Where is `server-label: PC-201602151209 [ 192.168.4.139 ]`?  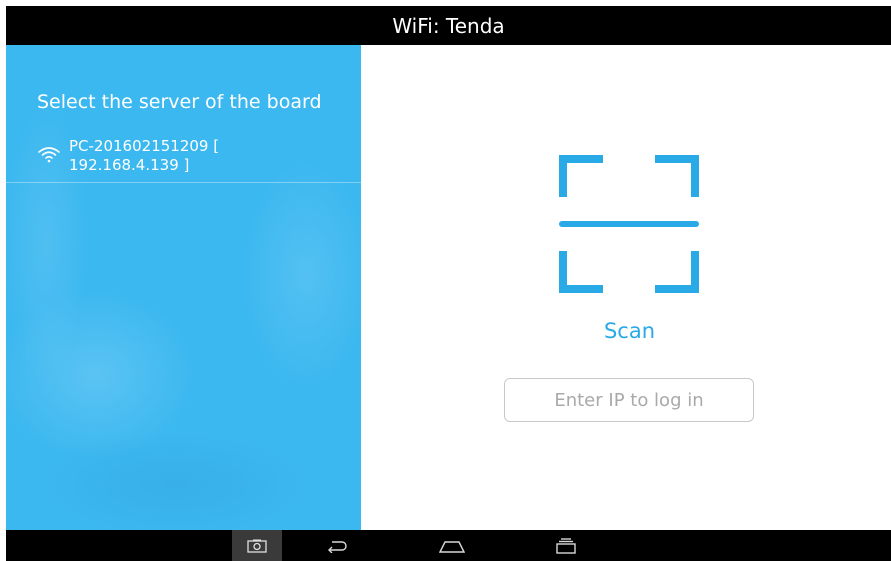
server-label: PC-201602151209 [ 192.168.4.139 ] is located at coordinates (204, 156).